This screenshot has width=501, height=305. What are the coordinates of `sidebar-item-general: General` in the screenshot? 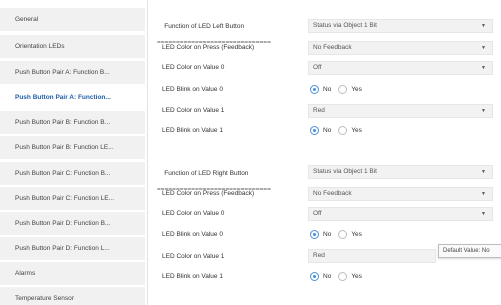 It's located at (72, 19).